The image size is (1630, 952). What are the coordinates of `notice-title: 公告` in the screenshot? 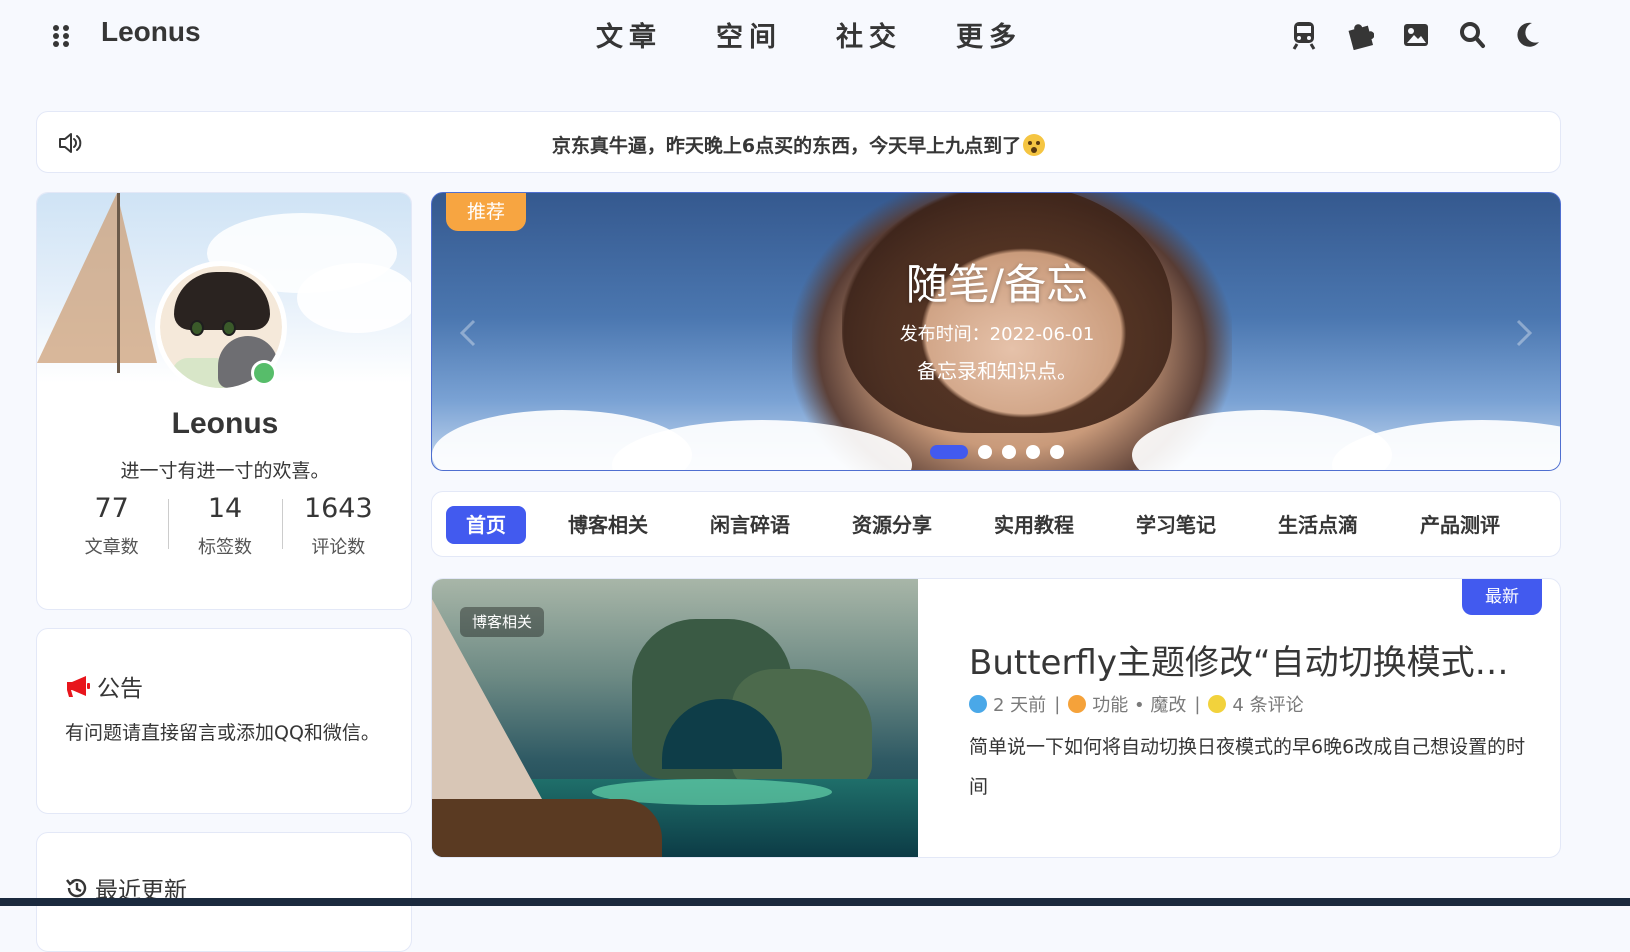 It's located at (120, 689).